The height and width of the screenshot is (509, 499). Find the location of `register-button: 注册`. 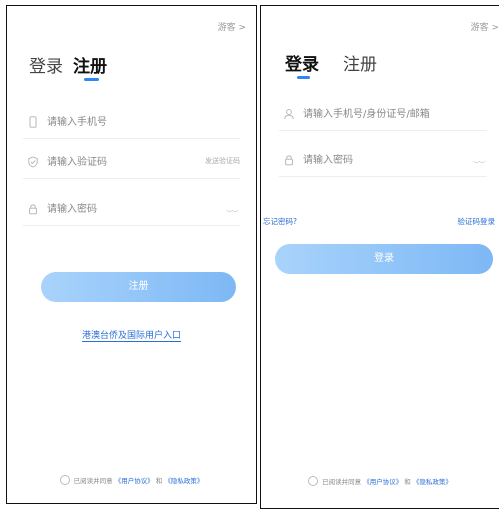

register-button: 注册 is located at coordinates (138, 287).